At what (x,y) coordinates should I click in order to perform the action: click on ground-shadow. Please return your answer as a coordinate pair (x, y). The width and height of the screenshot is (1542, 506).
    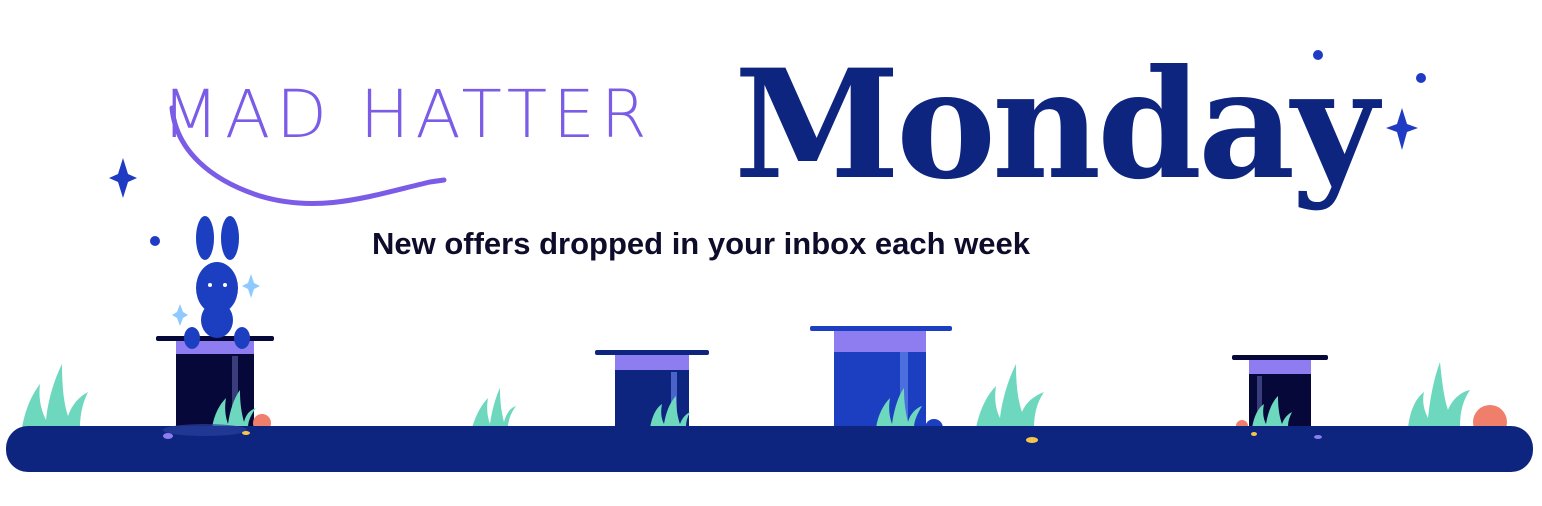
    Looking at the image, I should click on (205, 430).